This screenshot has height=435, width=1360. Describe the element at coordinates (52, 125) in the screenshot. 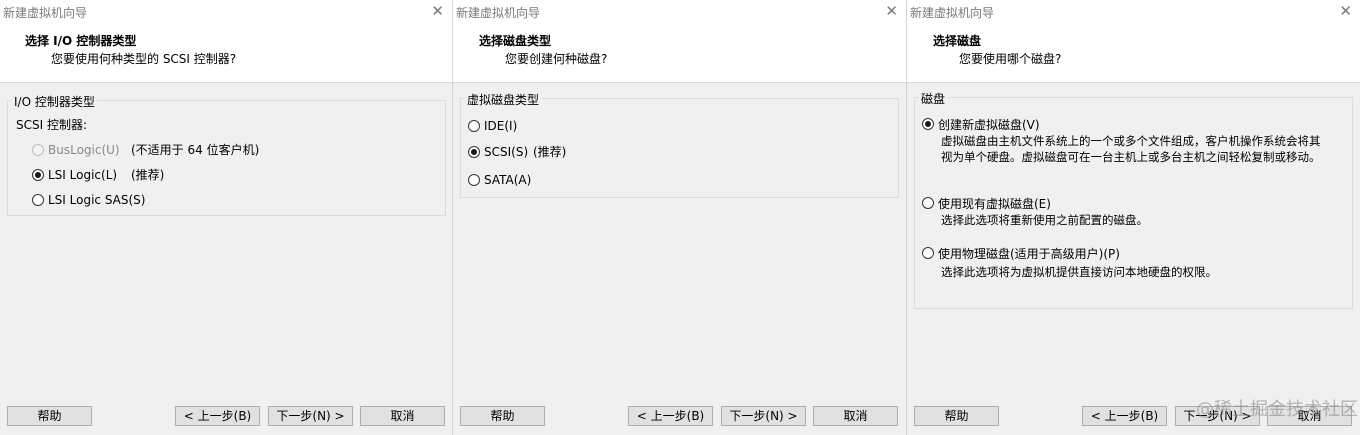

I see `scsi-controller-label: SCSI 控制器:` at that location.